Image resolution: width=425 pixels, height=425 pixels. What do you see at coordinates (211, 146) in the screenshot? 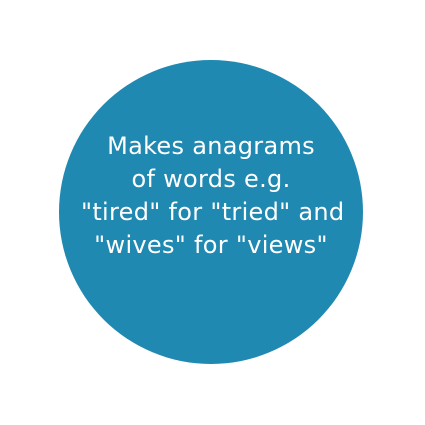
I see `caption-line-1: Makes anagrams` at bounding box center [211, 146].